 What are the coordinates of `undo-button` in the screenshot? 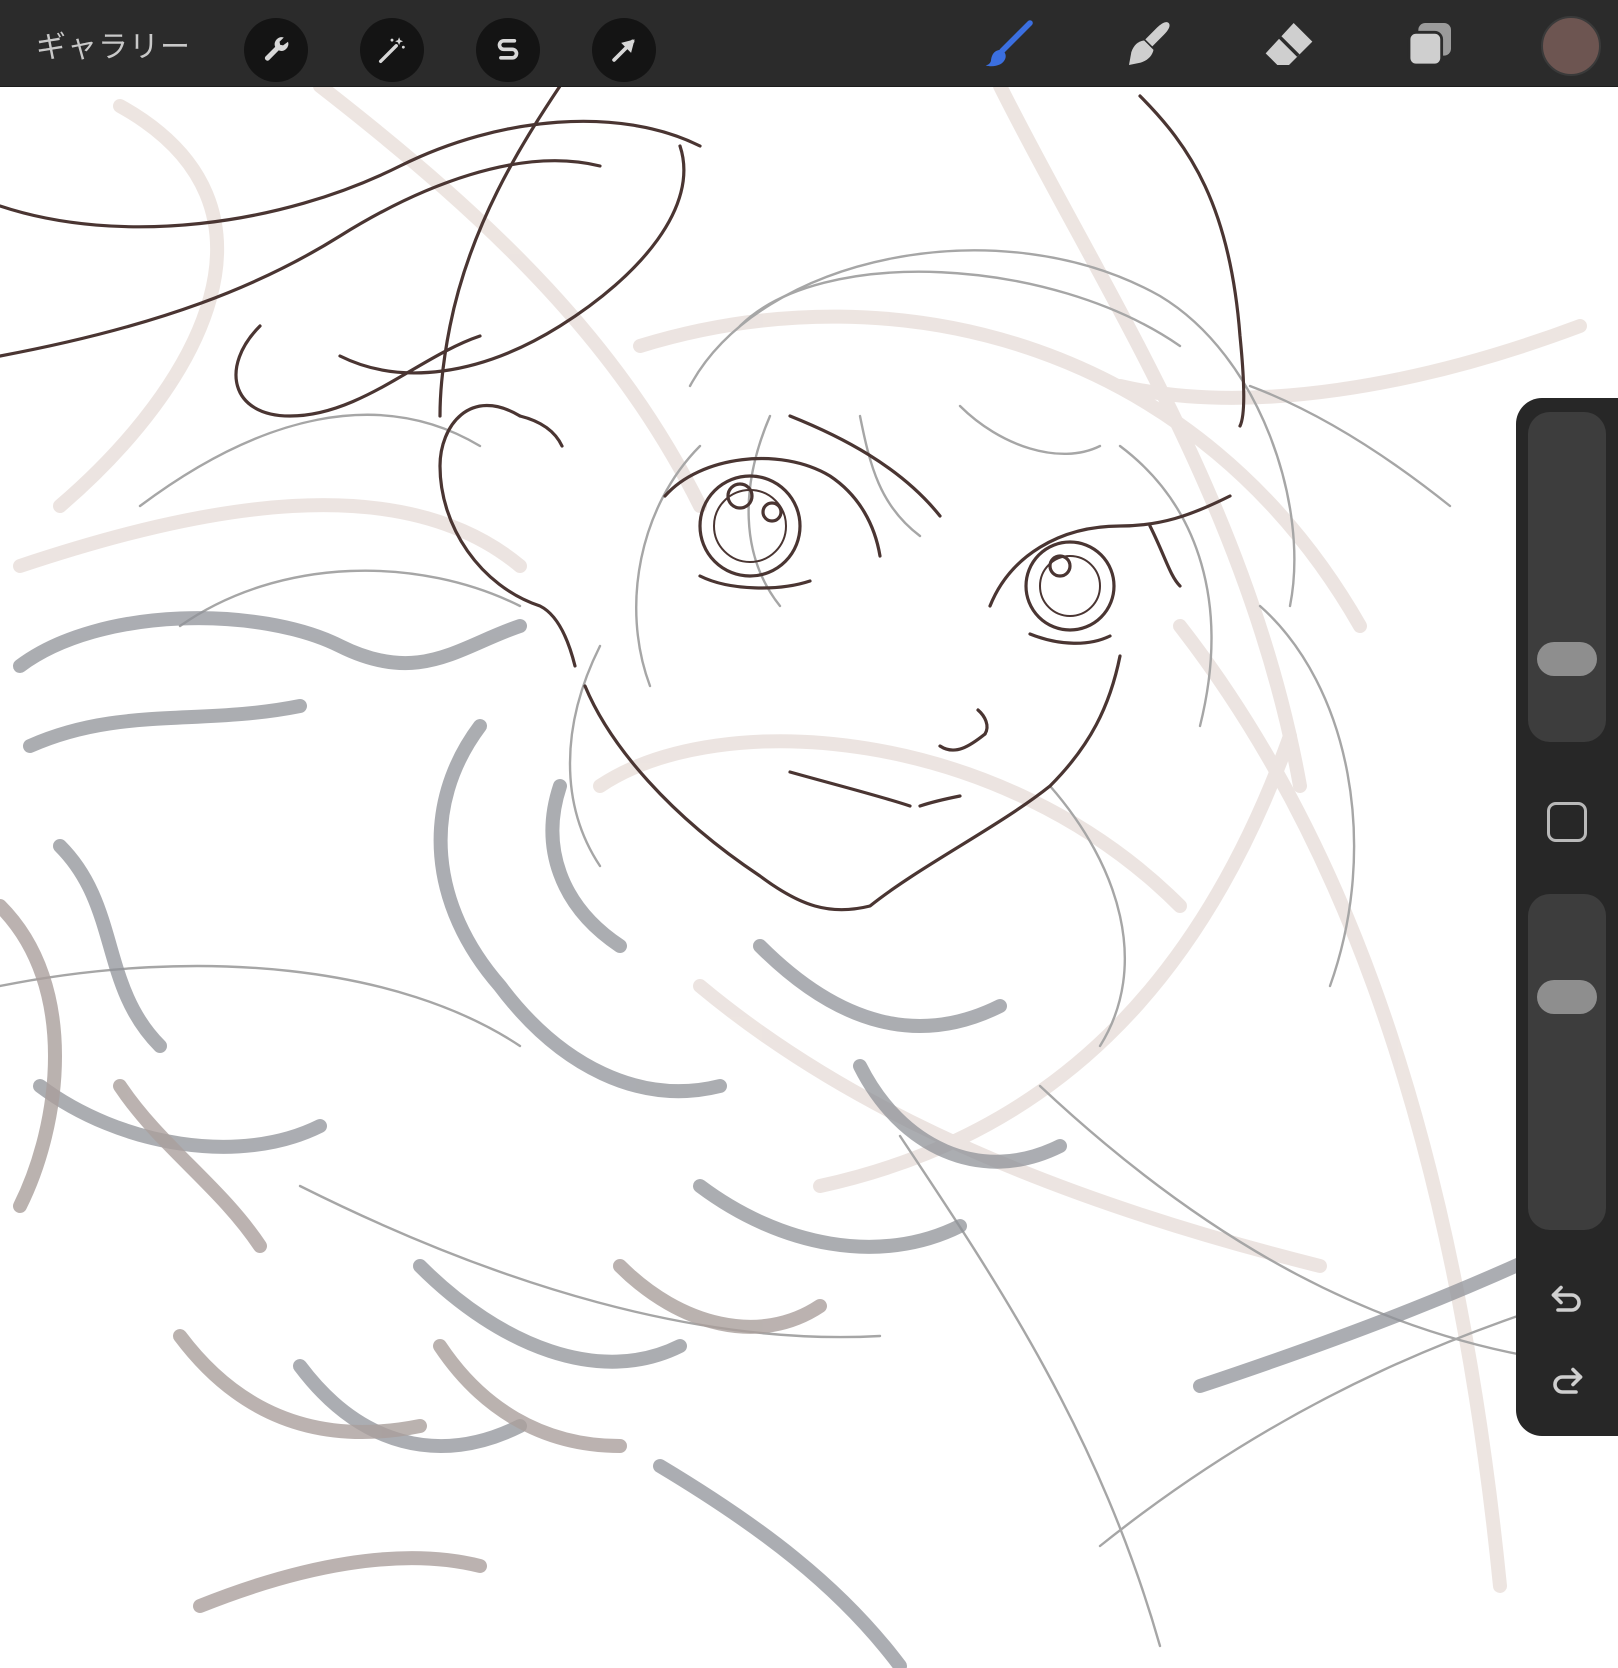 It's located at (1567, 1298).